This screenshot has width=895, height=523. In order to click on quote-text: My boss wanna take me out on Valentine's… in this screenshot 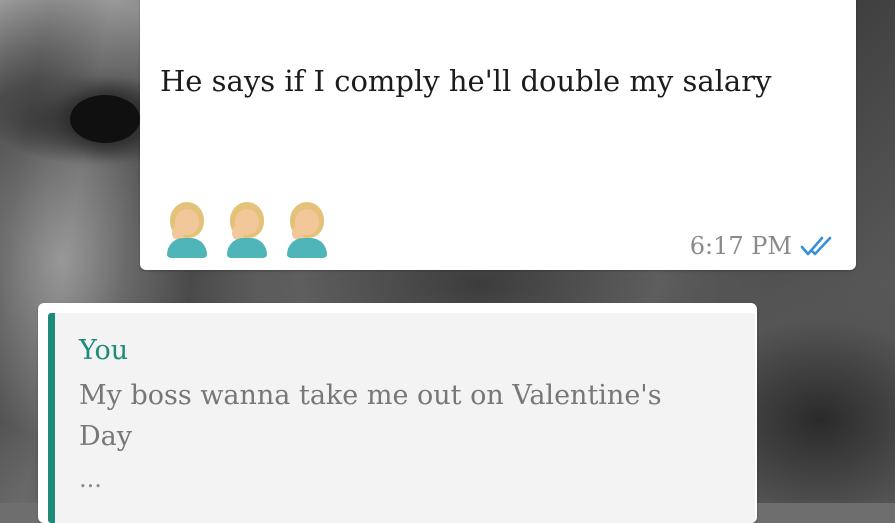, I will do `click(370, 416)`.